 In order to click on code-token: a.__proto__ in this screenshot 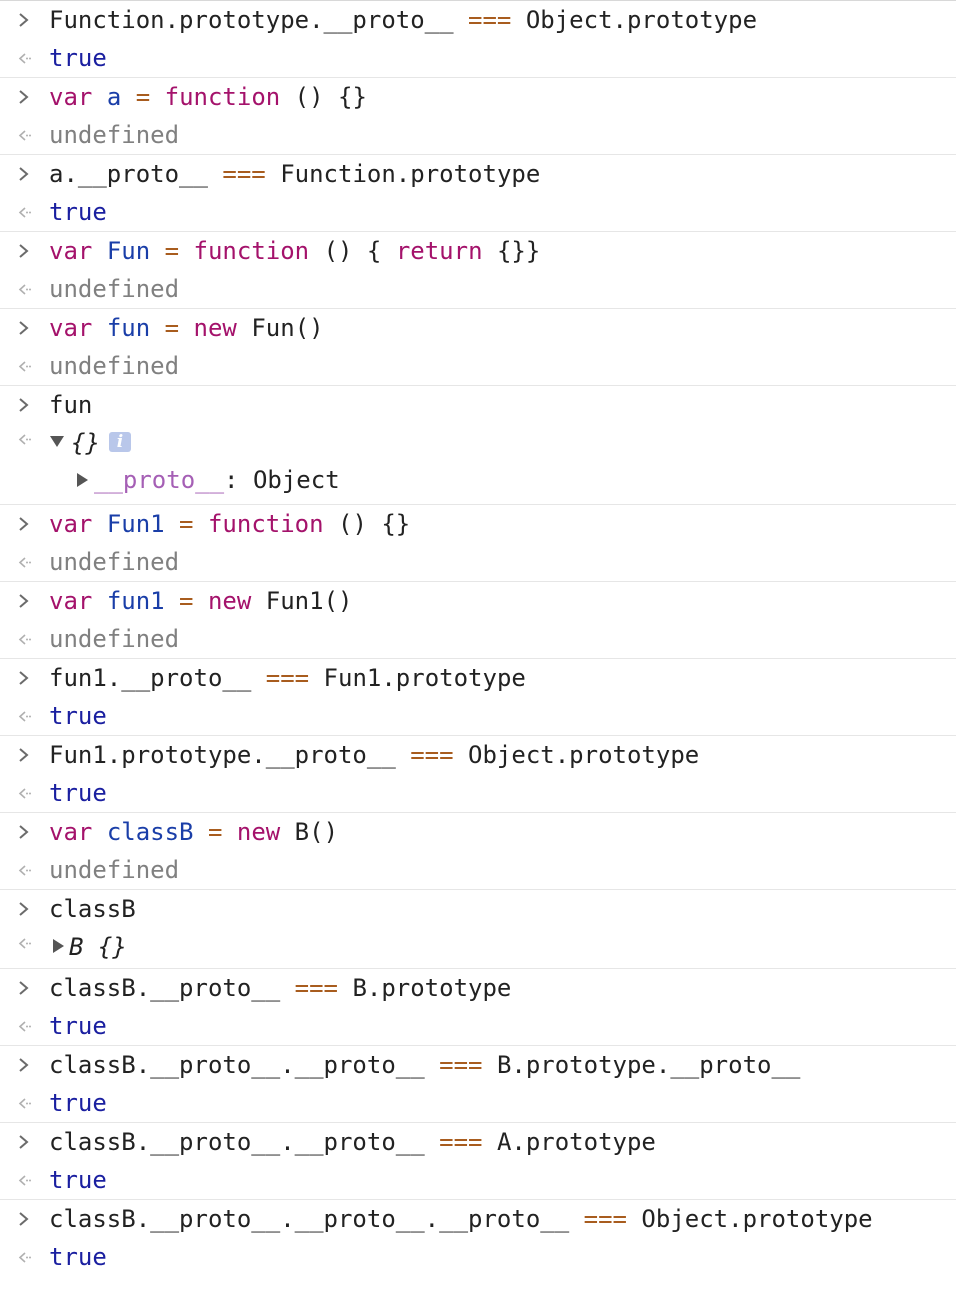, I will do `click(128, 174)`.